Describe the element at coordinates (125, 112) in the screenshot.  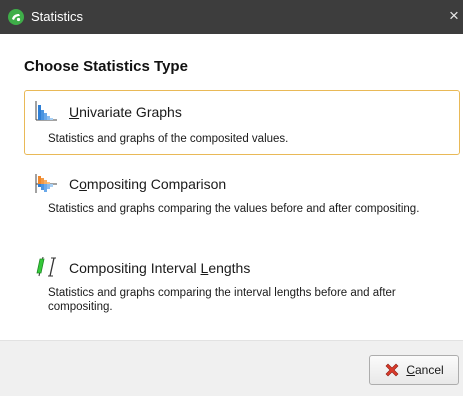
I see `option-title-univariate: Univariate Graphs` at that location.